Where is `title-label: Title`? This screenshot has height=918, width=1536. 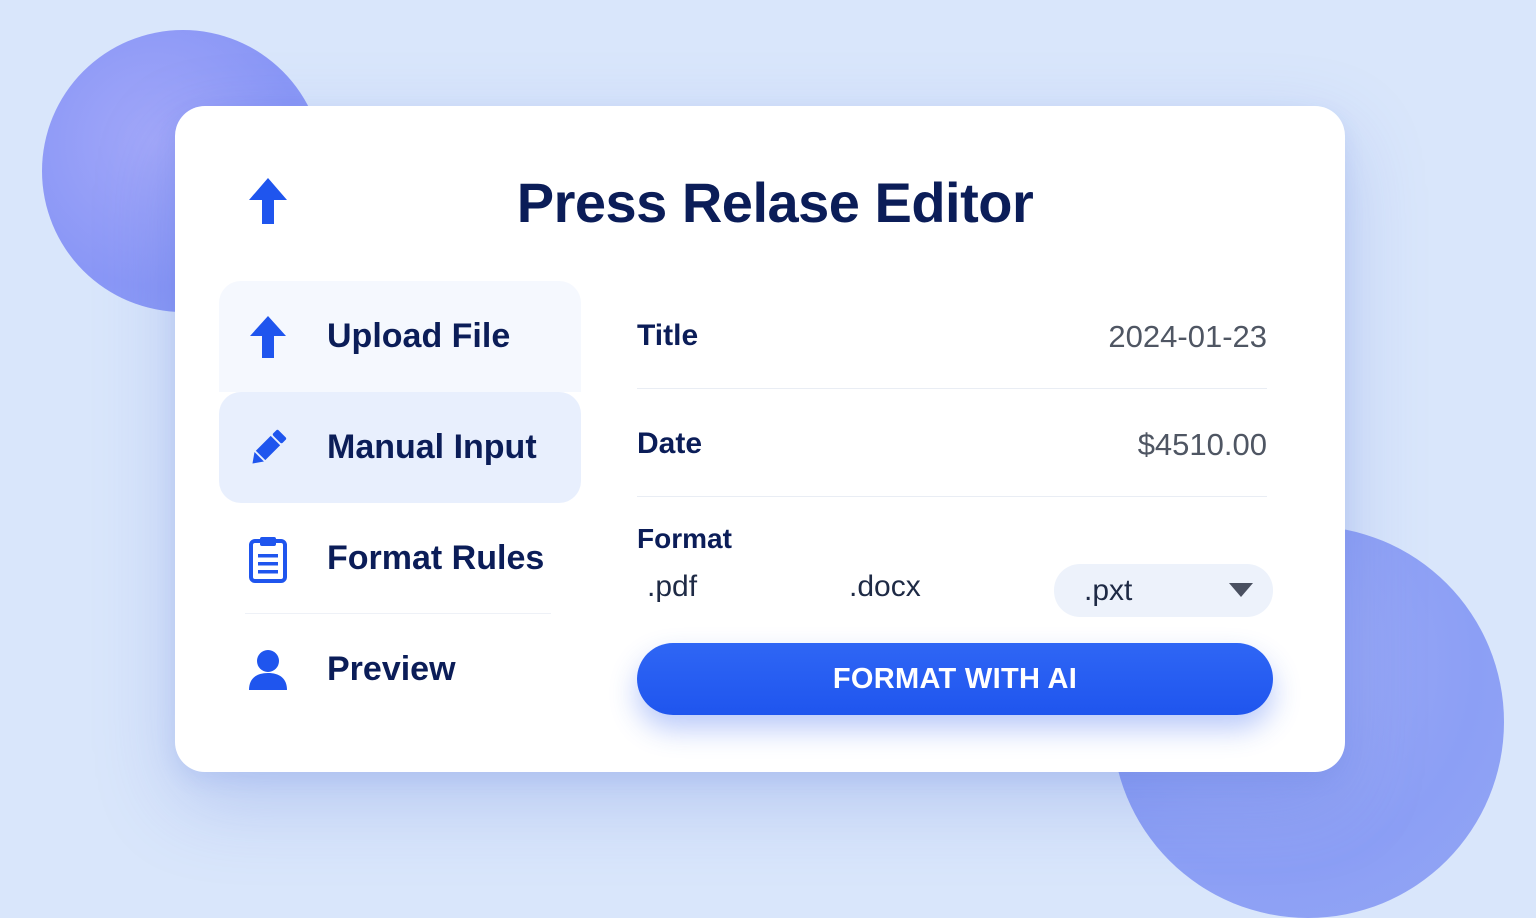
title-label: Title is located at coordinates (668, 335).